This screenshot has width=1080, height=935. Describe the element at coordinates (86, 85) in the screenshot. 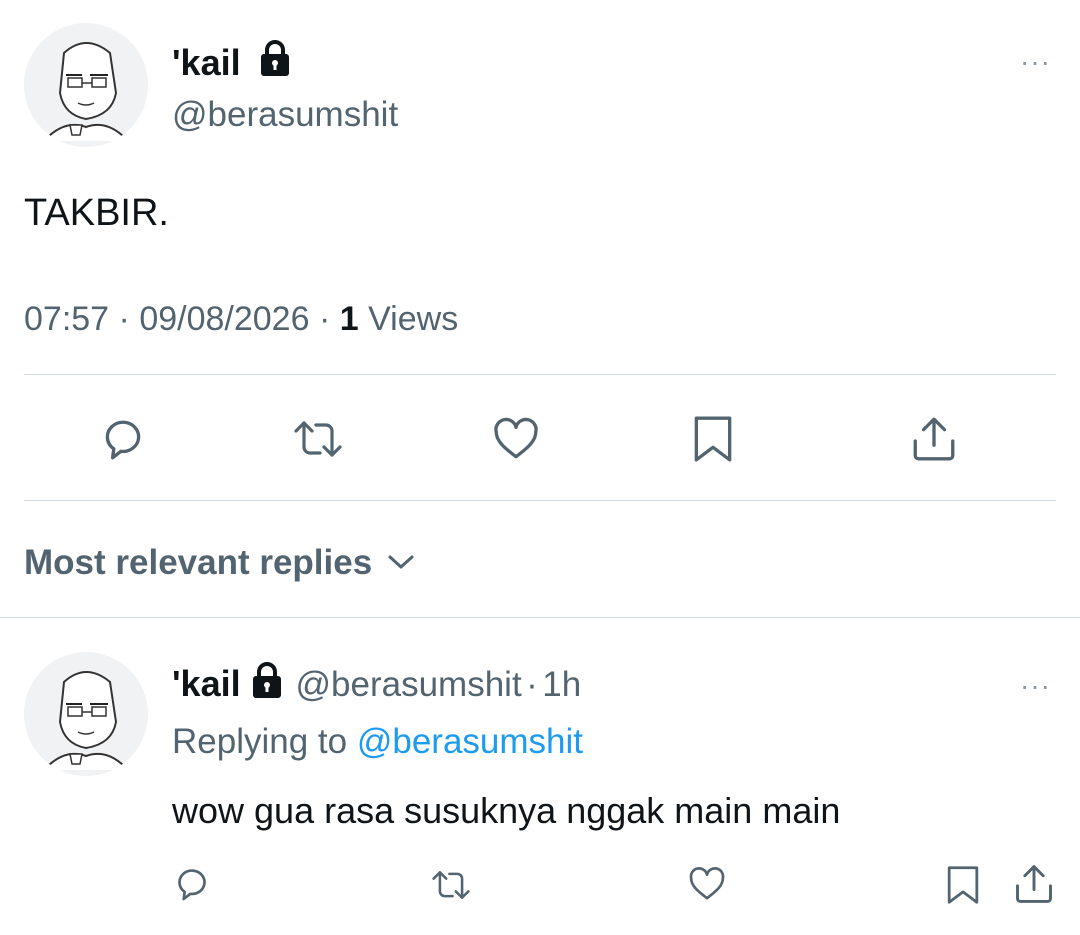

I see `avatar` at that location.